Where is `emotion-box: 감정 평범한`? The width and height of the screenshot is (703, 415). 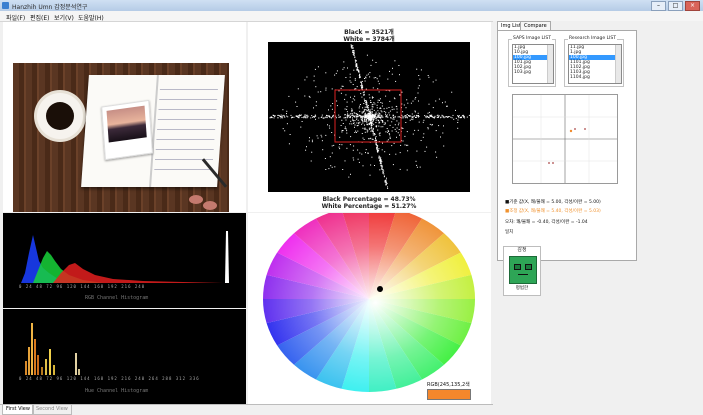
emotion-box: 감정 평범한 is located at coordinates (522, 271).